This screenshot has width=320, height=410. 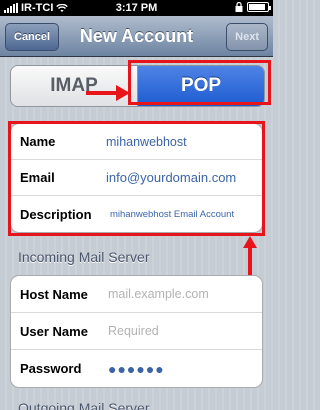 I want to click on arrow-right-icon, so click(x=108, y=93).